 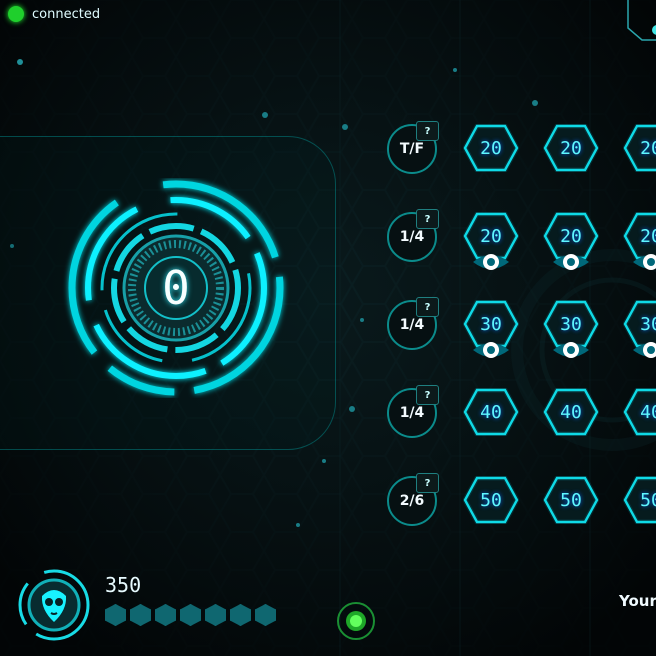 I want to click on category-text: 2/6, so click(x=412, y=501).